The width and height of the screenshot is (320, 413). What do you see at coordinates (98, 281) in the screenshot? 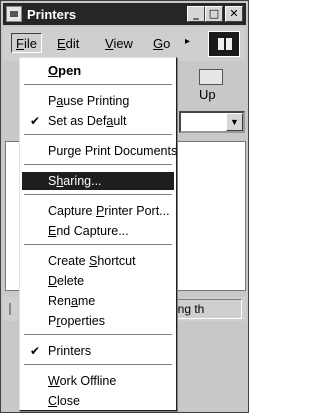
I see `menu-item-delete: Delete` at bounding box center [98, 281].